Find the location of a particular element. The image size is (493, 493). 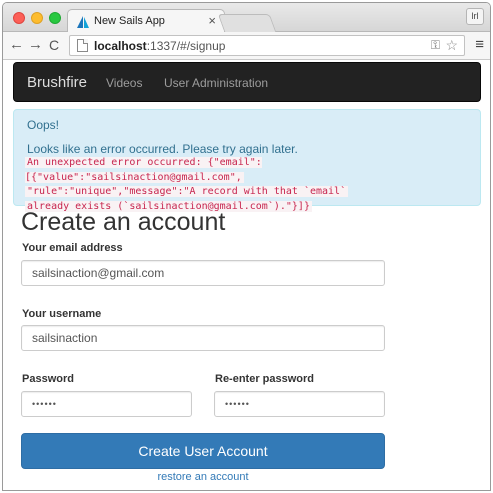

address-toolbar: ← → C localhost:1337/#/signup ⚿ ☆ ≡ is located at coordinates (246, 46).